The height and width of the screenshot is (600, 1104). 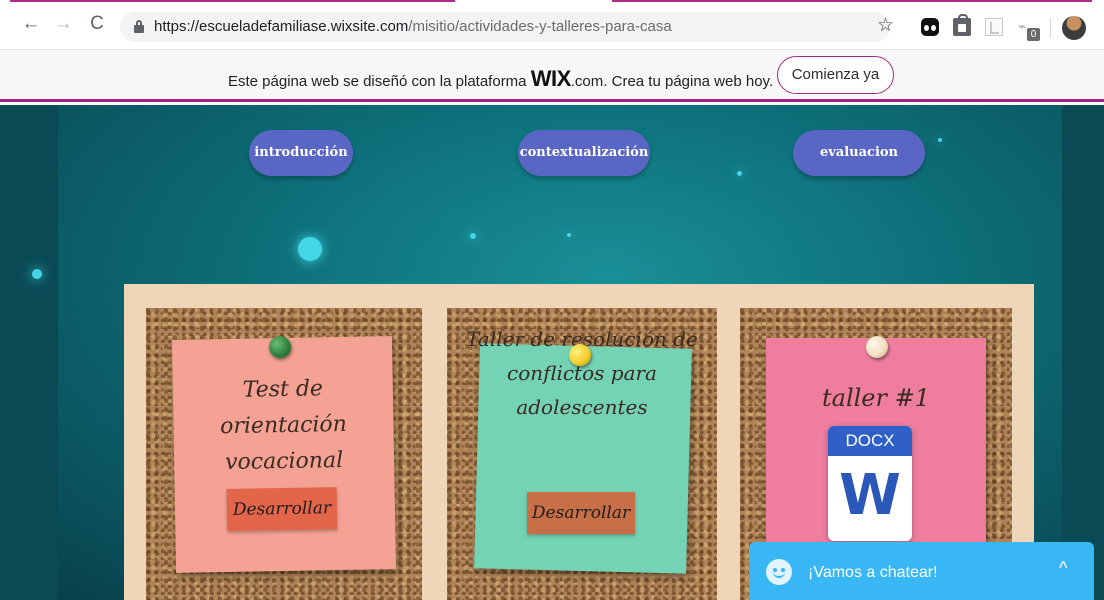 I want to click on forward-arrow-icon: →, so click(x=63, y=24).